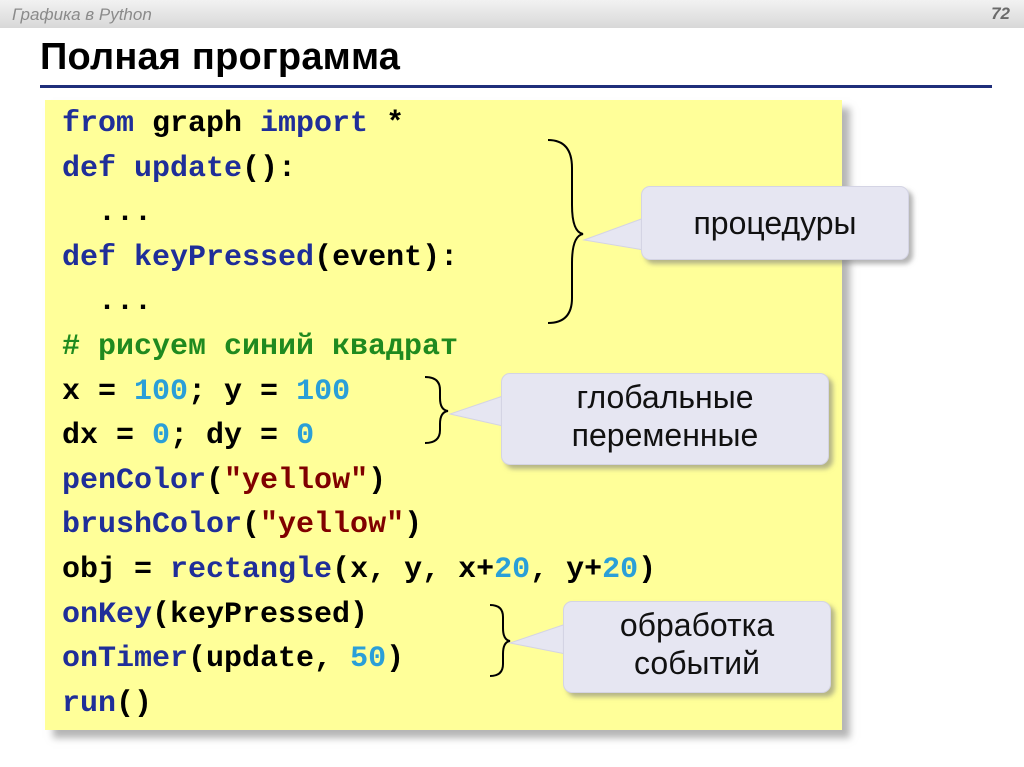 The height and width of the screenshot is (767, 1024). I want to click on events-callout: обработка событий, so click(697, 647).